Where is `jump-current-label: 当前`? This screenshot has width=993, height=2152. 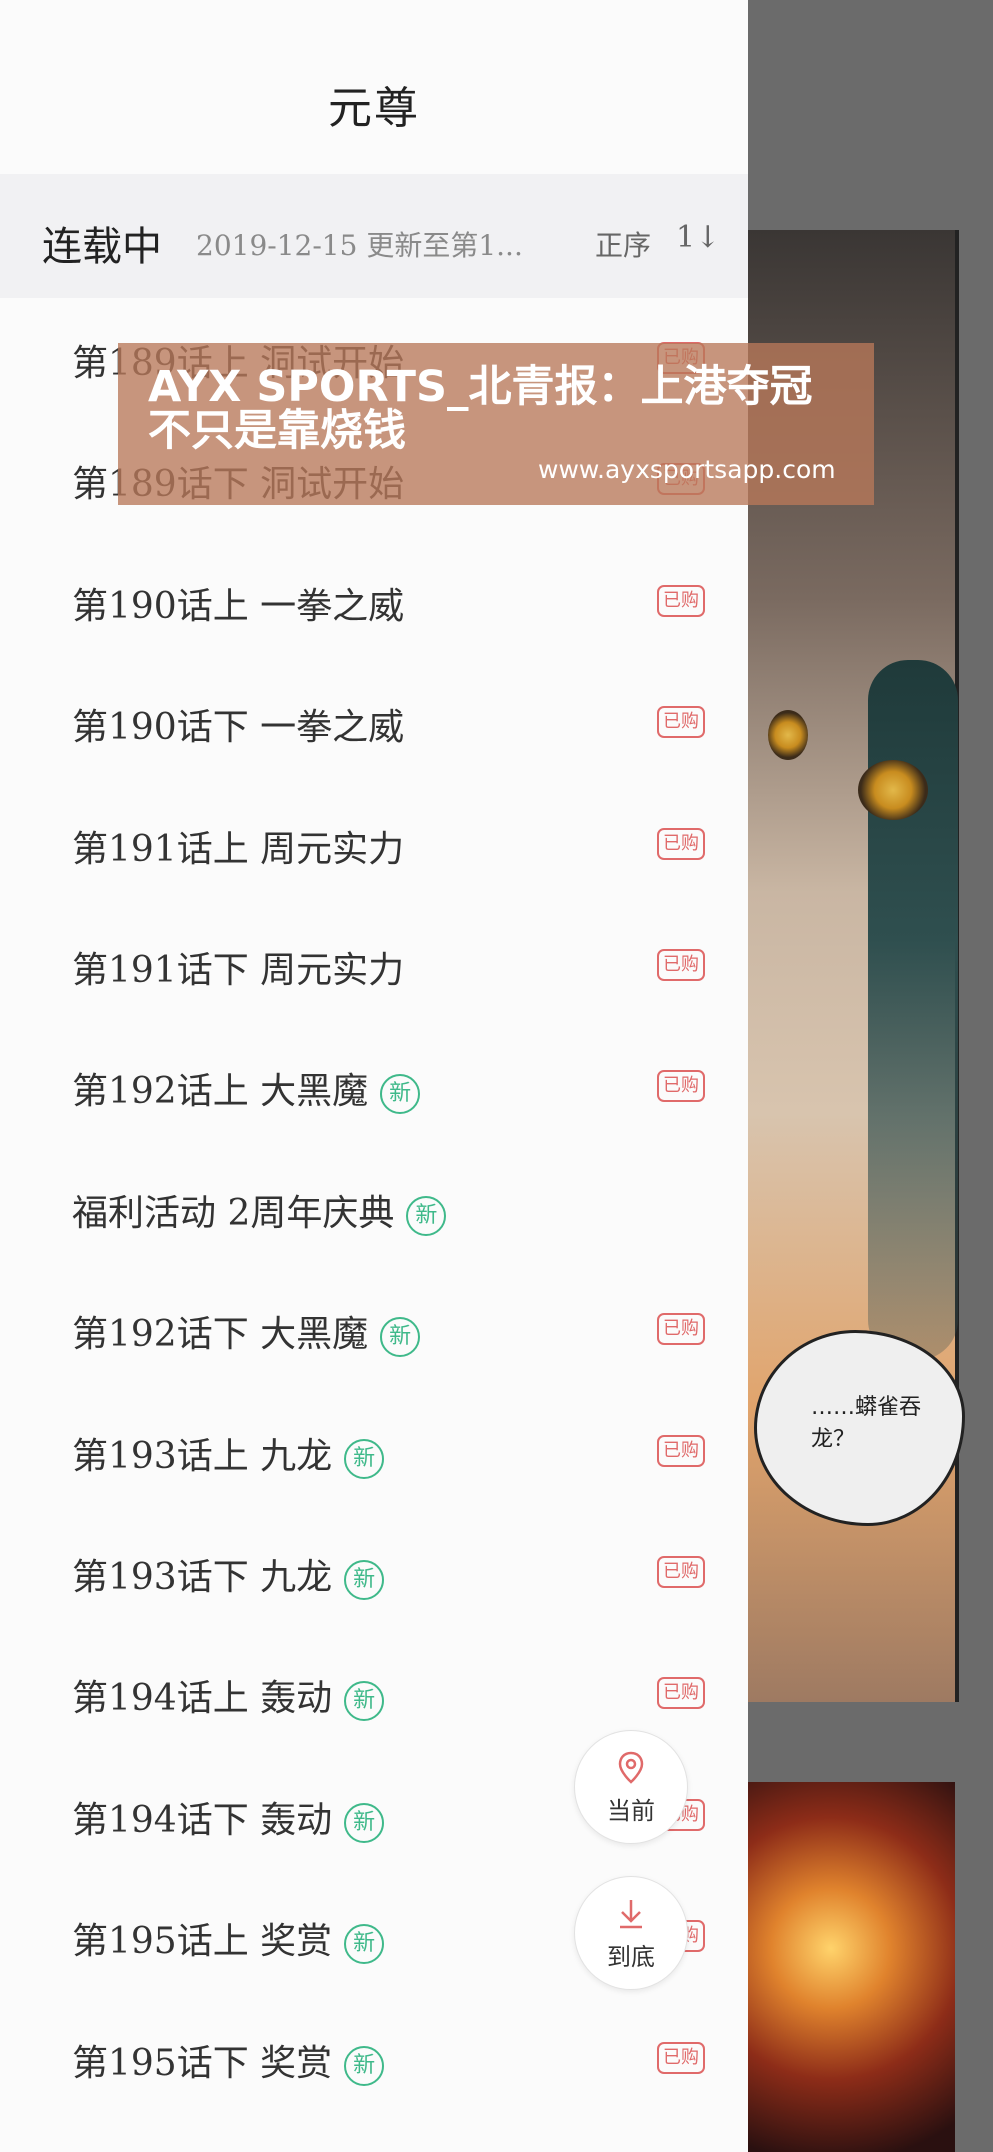
jump-current-label: 当前 is located at coordinates (631, 1811).